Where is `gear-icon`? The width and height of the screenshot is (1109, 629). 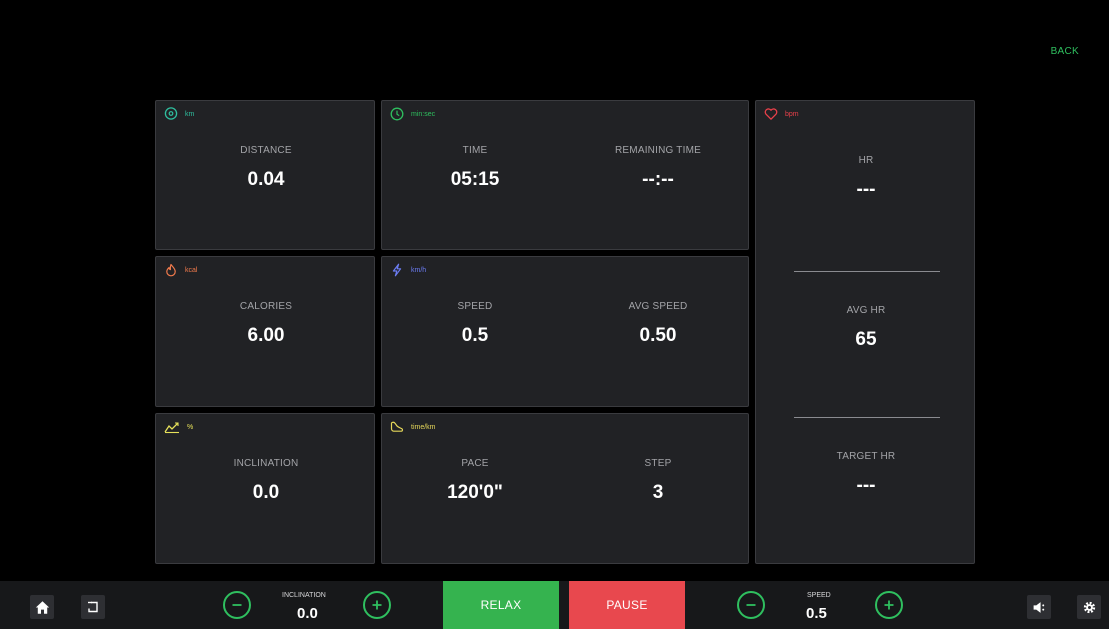
gear-icon is located at coordinates (1089, 607).